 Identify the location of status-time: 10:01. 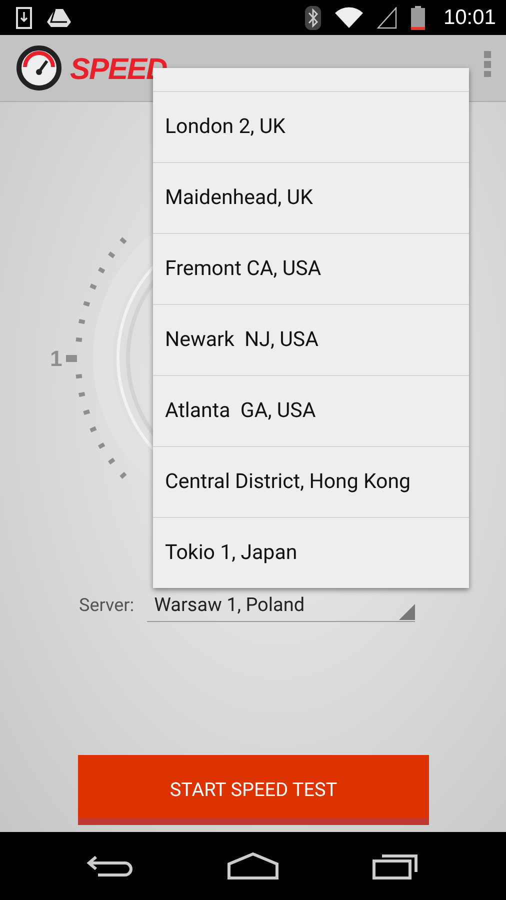
(469, 18).